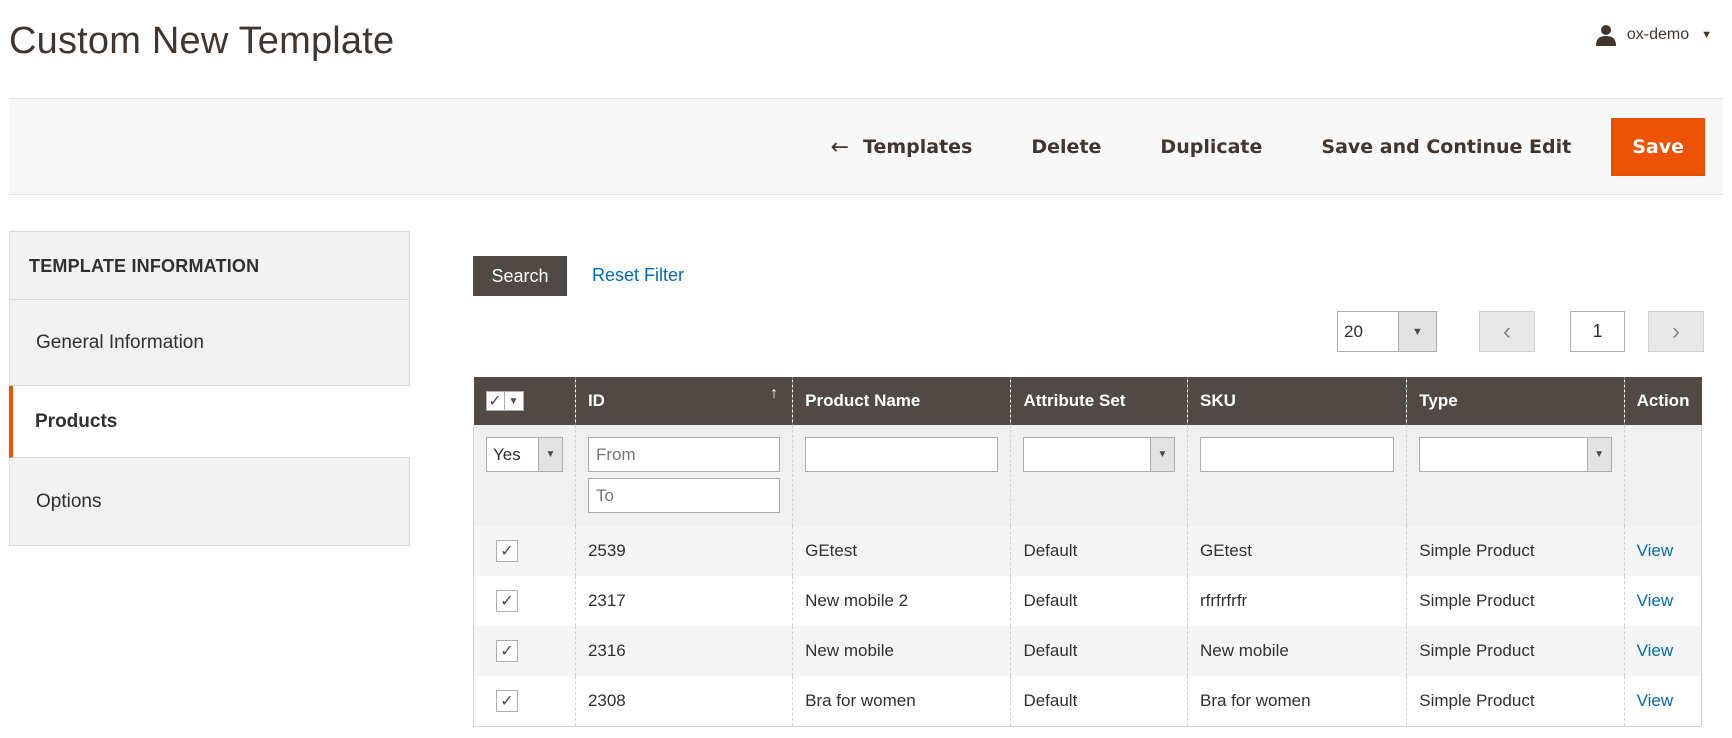 Image resolution: width=1732 pixels, height=738 pixels. I want to click on cell-id: 2539, so click(683, 551).